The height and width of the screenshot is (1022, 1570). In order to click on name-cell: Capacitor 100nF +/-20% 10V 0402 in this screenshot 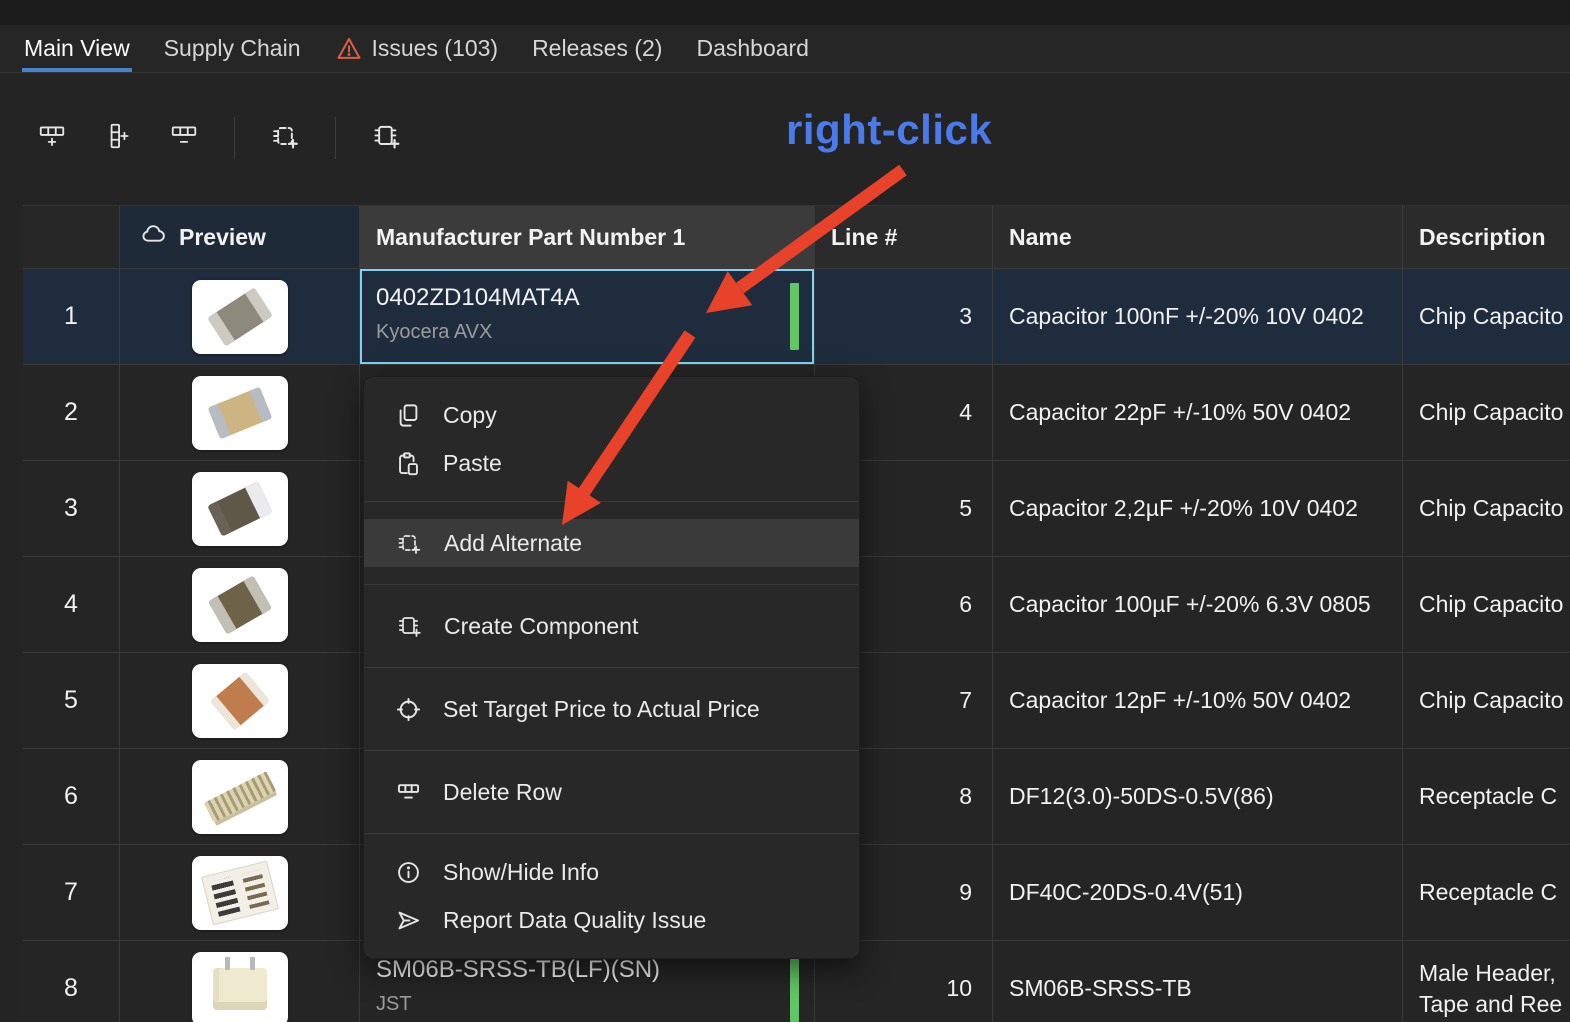, I will do `click(1198, 317)`.